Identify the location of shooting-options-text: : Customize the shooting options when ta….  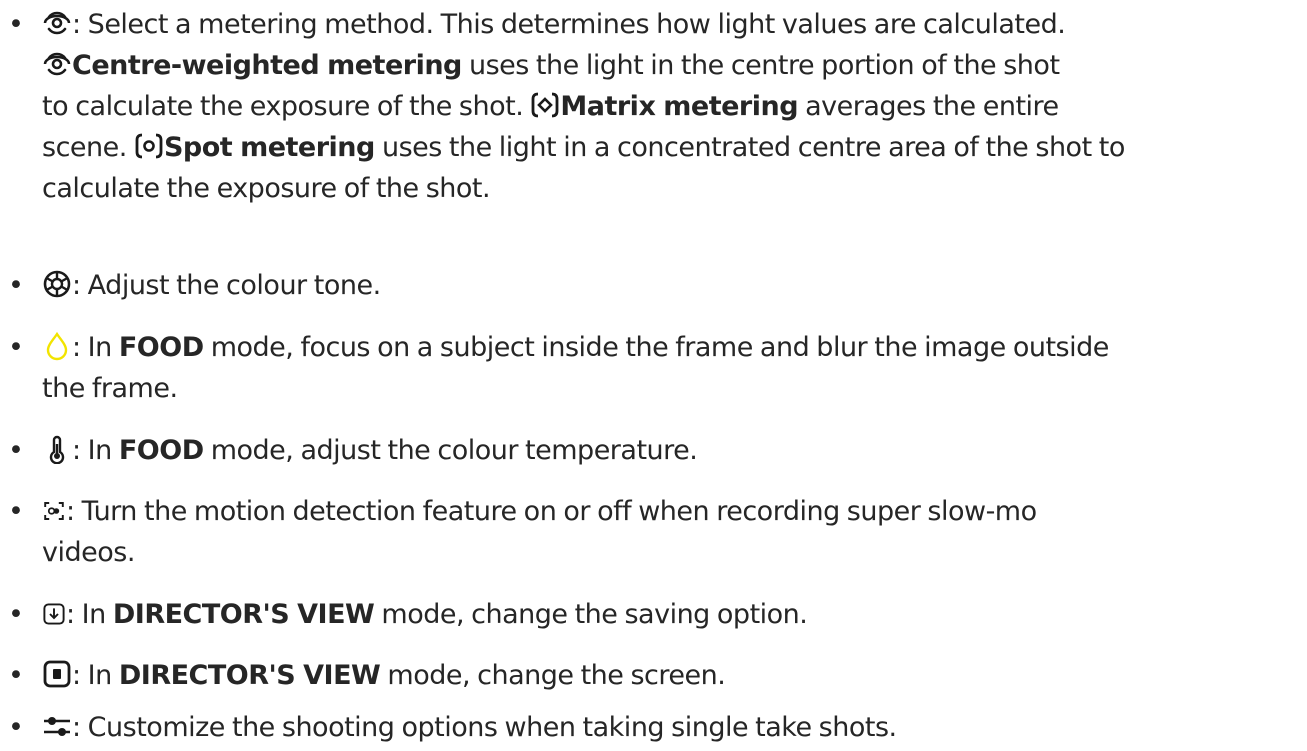
(484, 727).